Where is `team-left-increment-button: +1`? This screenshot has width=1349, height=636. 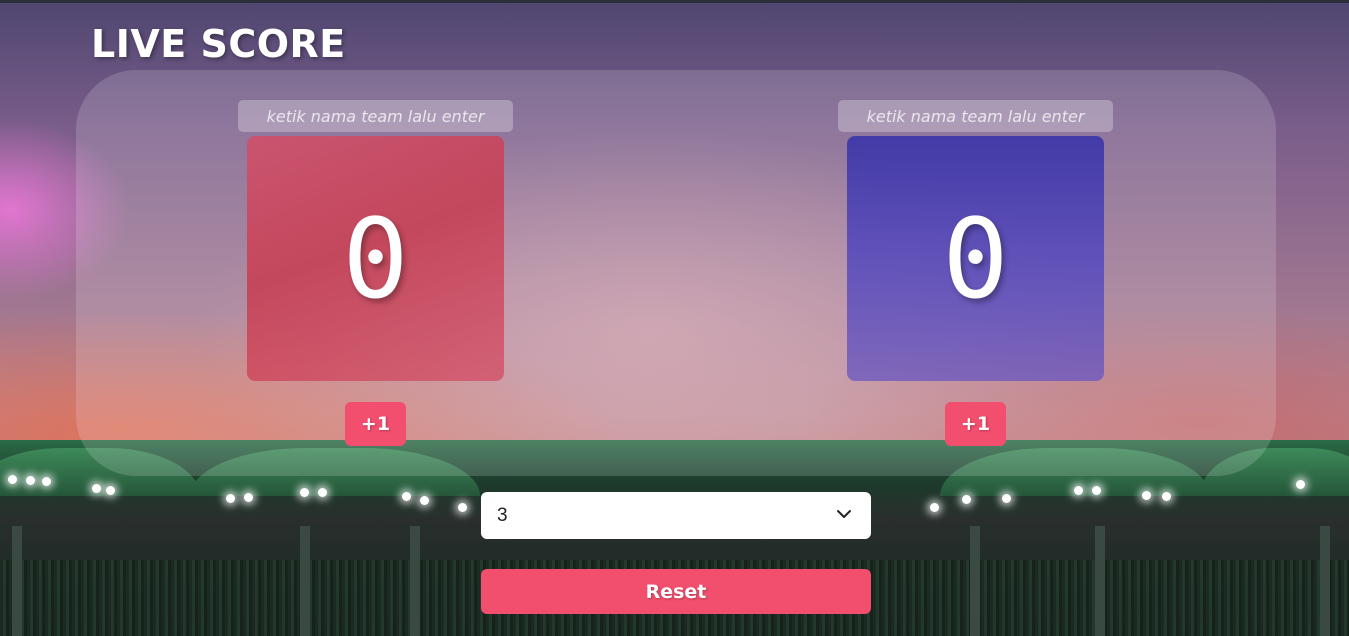
team-left-increment-button: +1 is located at coordinates (375, 424).